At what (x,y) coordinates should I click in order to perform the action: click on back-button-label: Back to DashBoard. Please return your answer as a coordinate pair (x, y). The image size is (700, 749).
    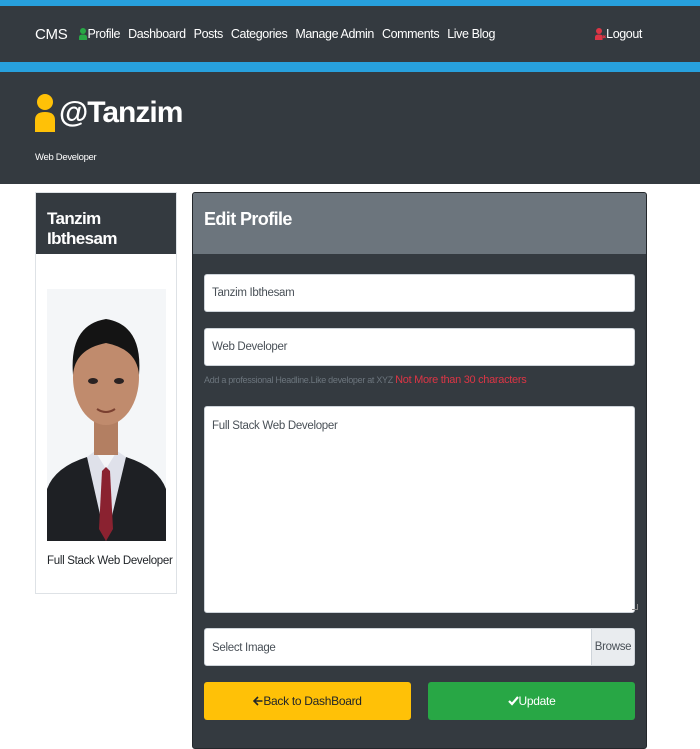
    Looking at the image, I should click on (312, 701).